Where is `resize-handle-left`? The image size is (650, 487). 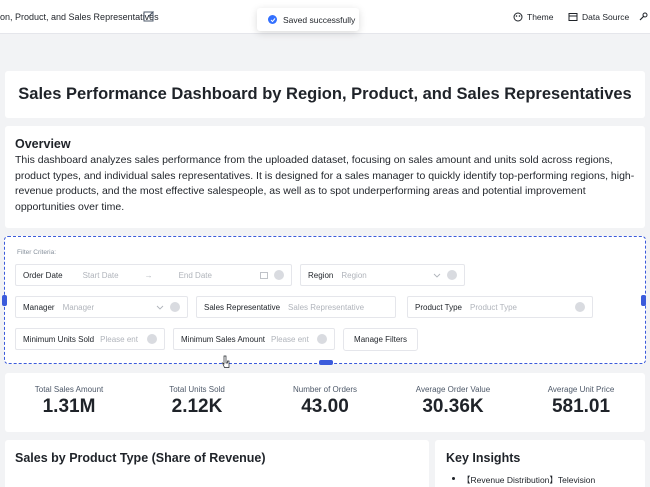
resize-handle-left is located at coordinates (4, 300).